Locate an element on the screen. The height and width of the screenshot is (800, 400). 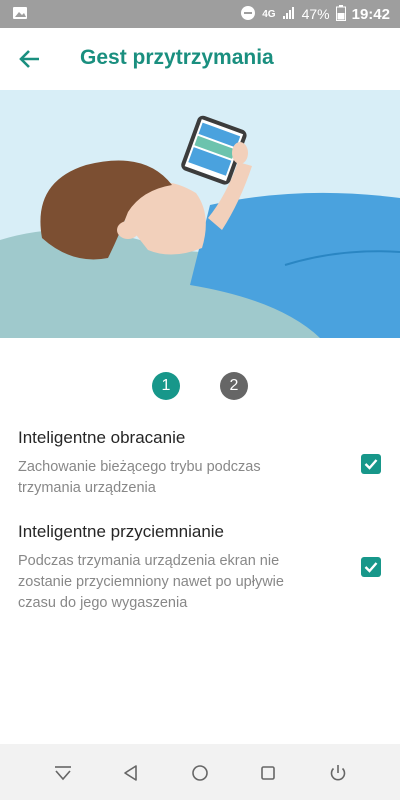
back-icon is located at coordinates (130, 773).